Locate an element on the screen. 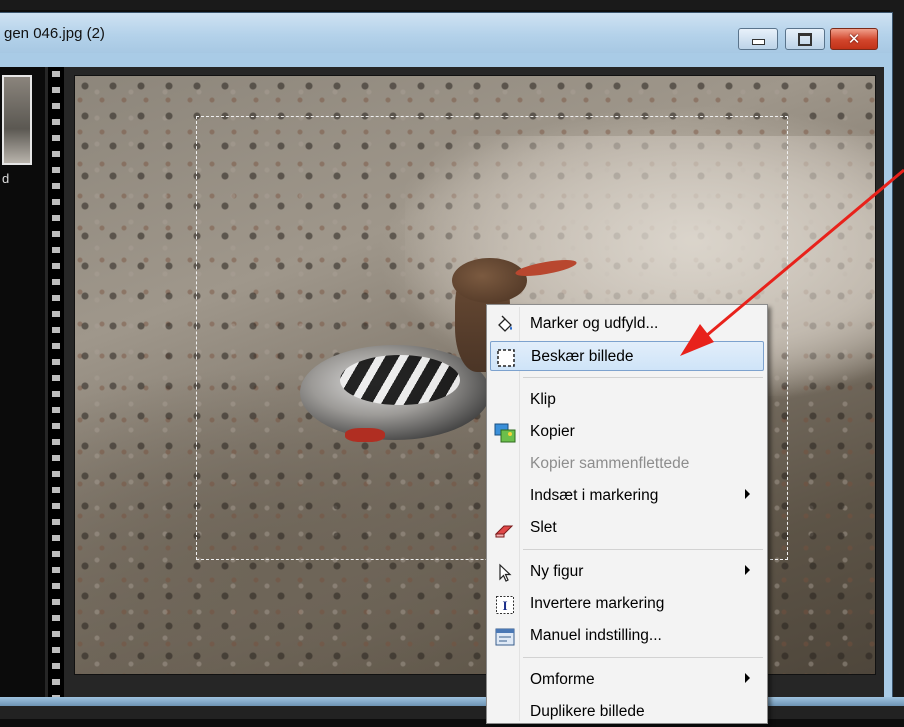  menu-item-omforme: Omforme is located at coordinates (627, 680).